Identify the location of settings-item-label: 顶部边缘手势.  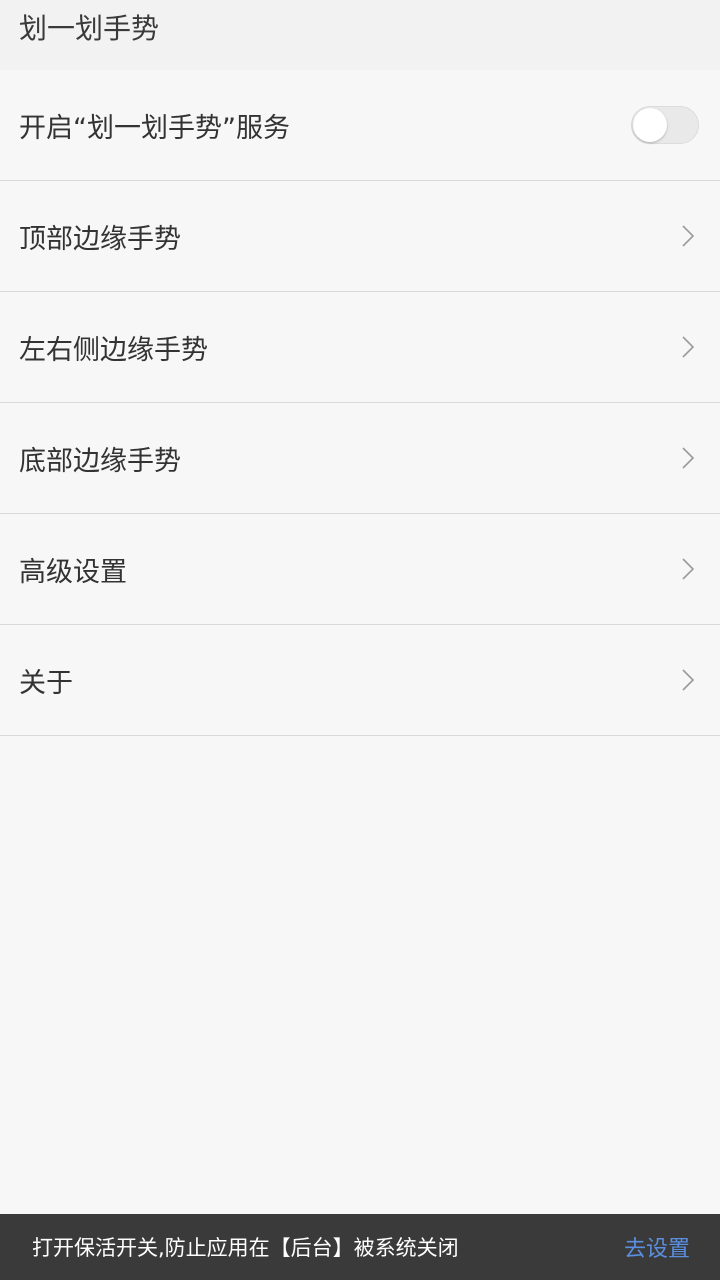
(100, 239).